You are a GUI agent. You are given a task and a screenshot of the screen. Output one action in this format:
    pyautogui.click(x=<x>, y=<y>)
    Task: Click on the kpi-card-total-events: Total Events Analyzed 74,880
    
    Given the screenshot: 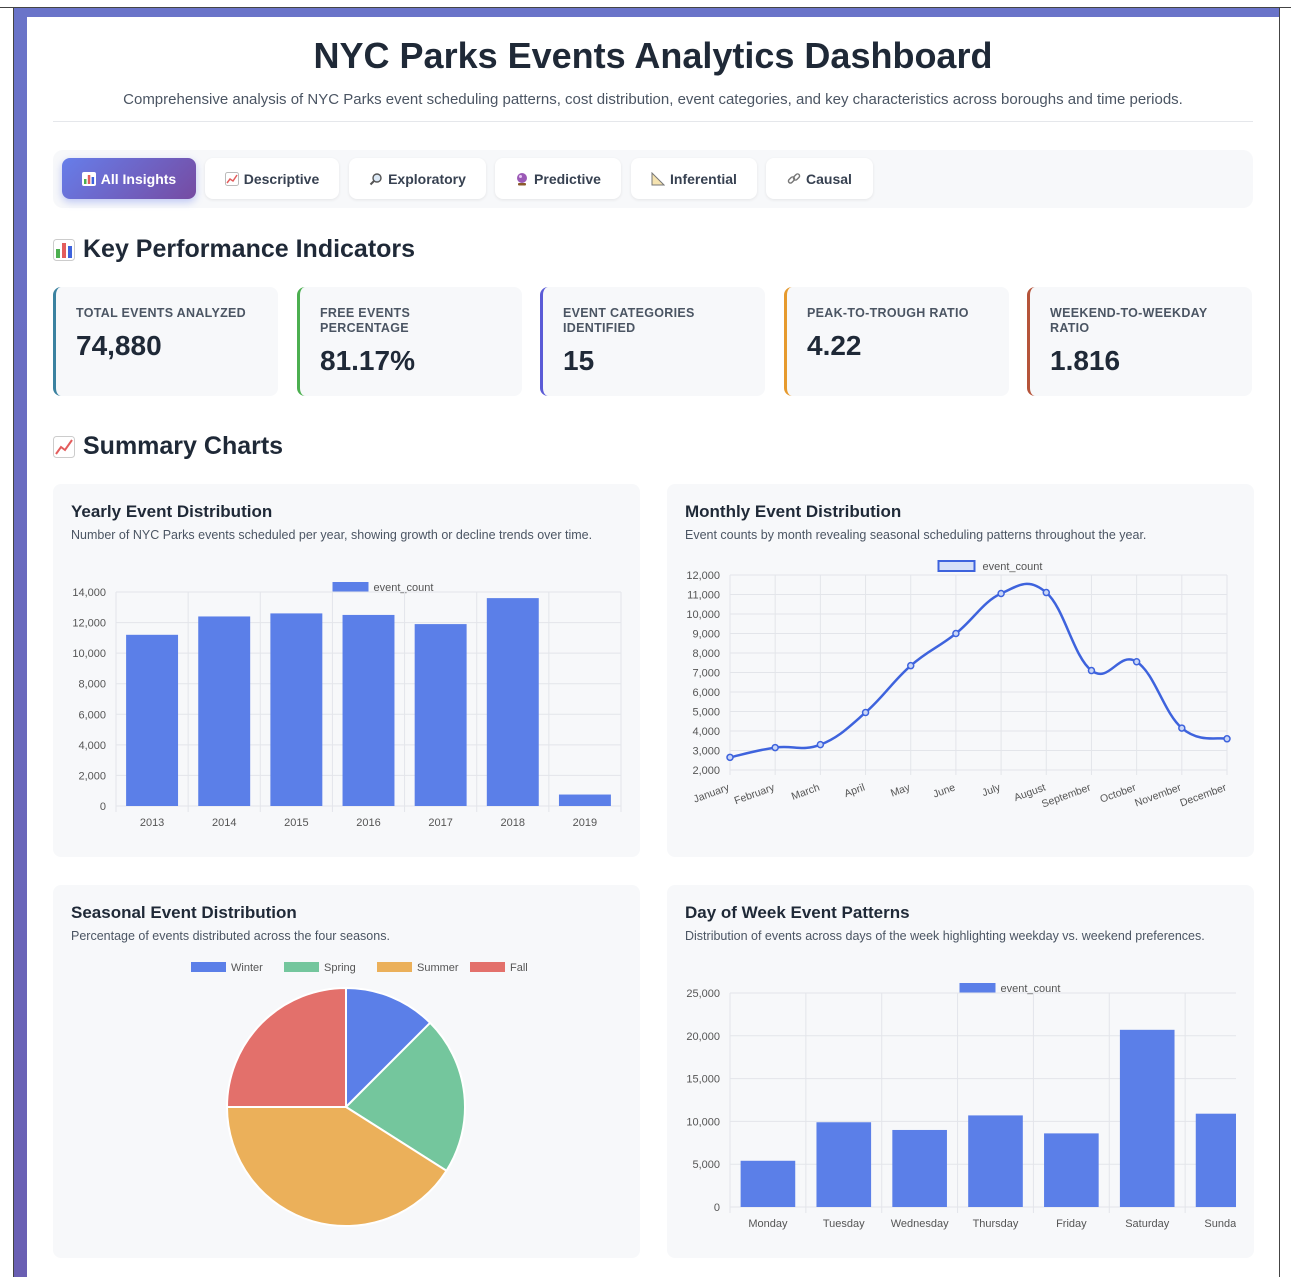 What is the action you would take?
    pyautogui.click(x=165, y=341)
    